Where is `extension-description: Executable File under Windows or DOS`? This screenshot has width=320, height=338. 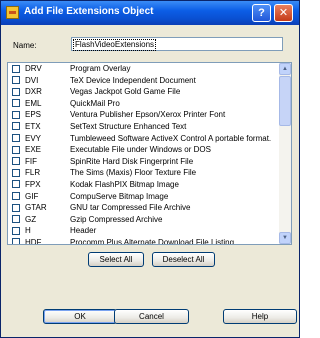 extension-description: Executable File under Windows or DOS is located at coordinates (140, 150).